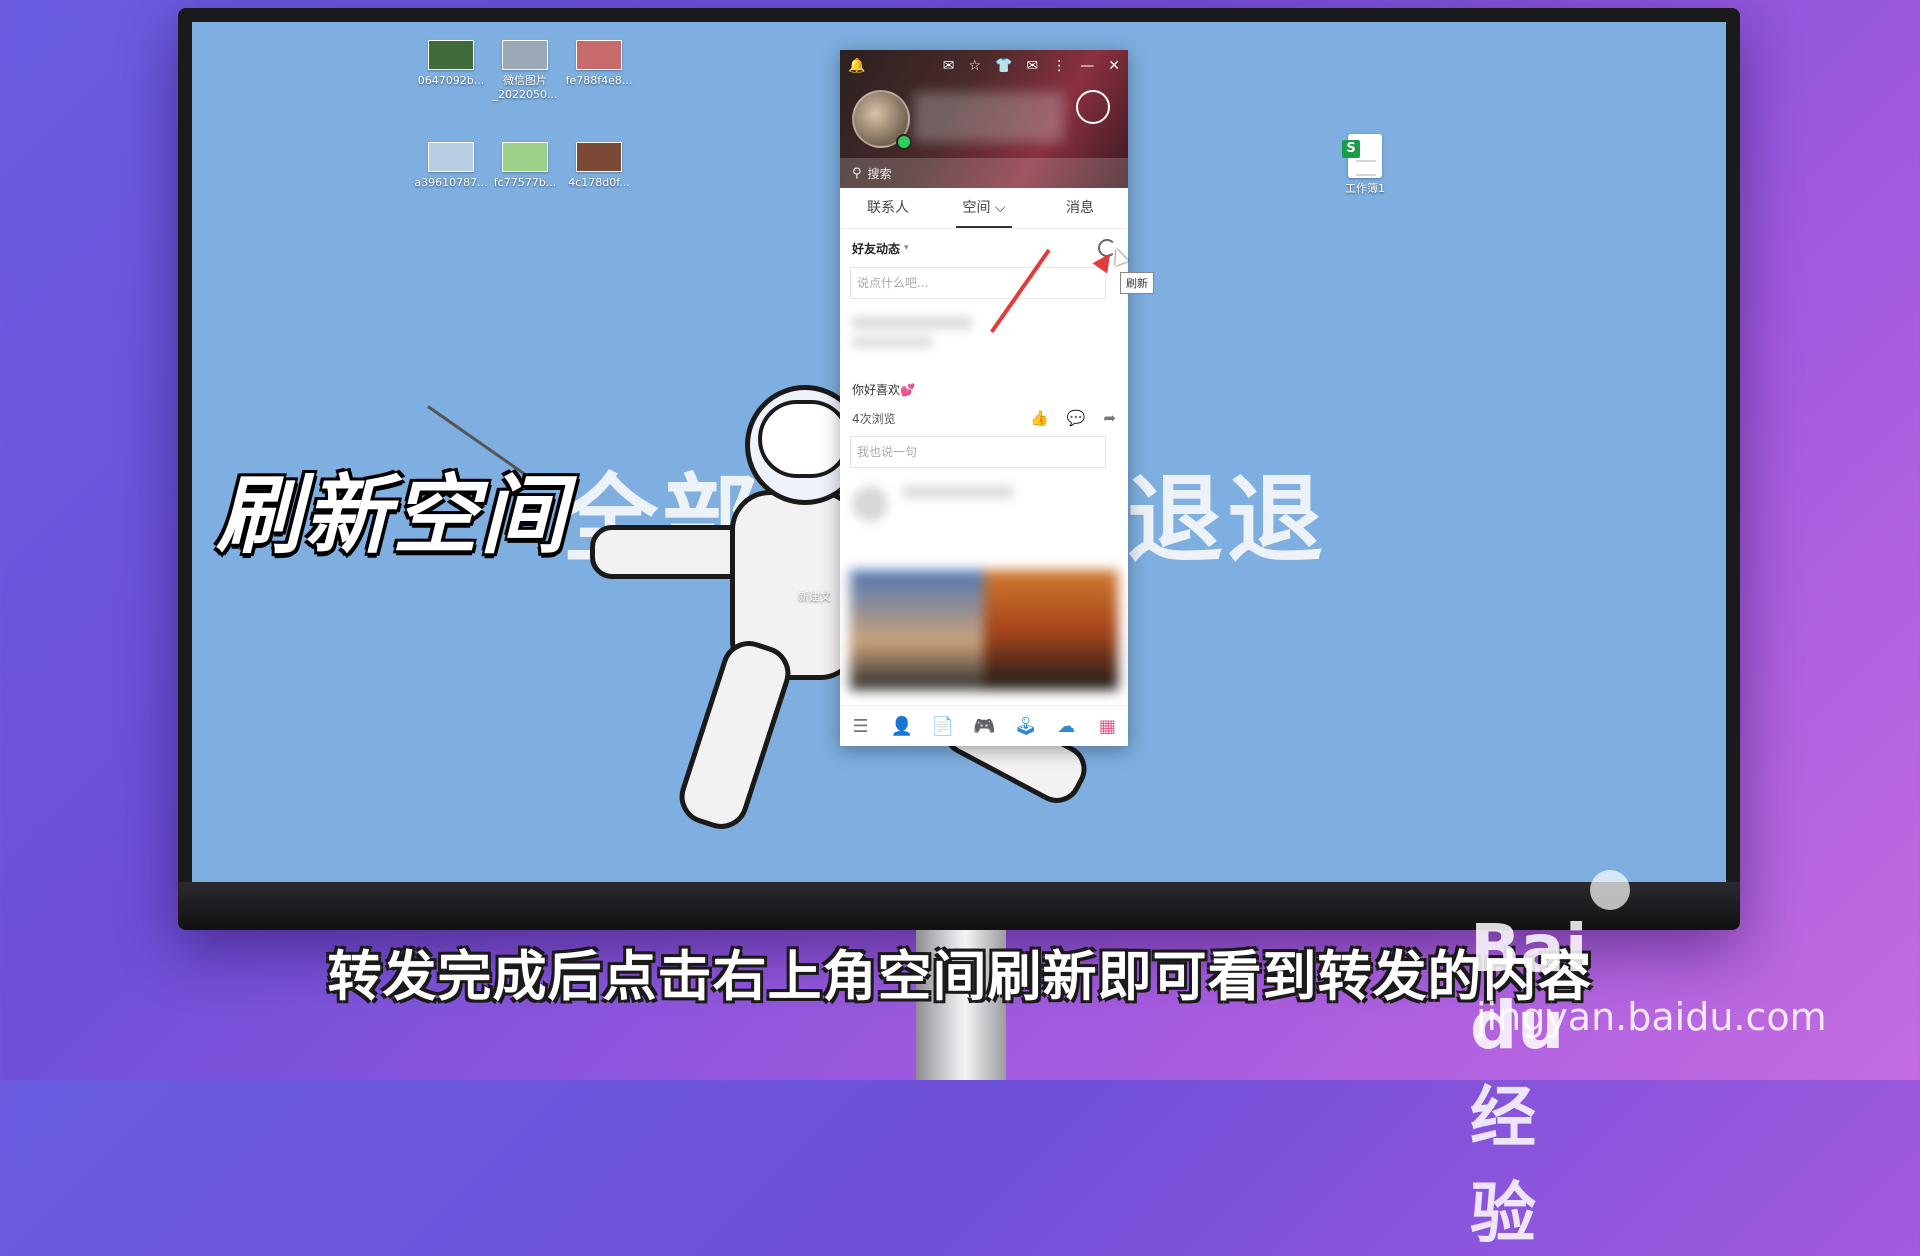  What do you see at coordinates (906, 248) in the screenshot?
I see `chevron-down-icon: ▾` at bounding box center [906, 248].